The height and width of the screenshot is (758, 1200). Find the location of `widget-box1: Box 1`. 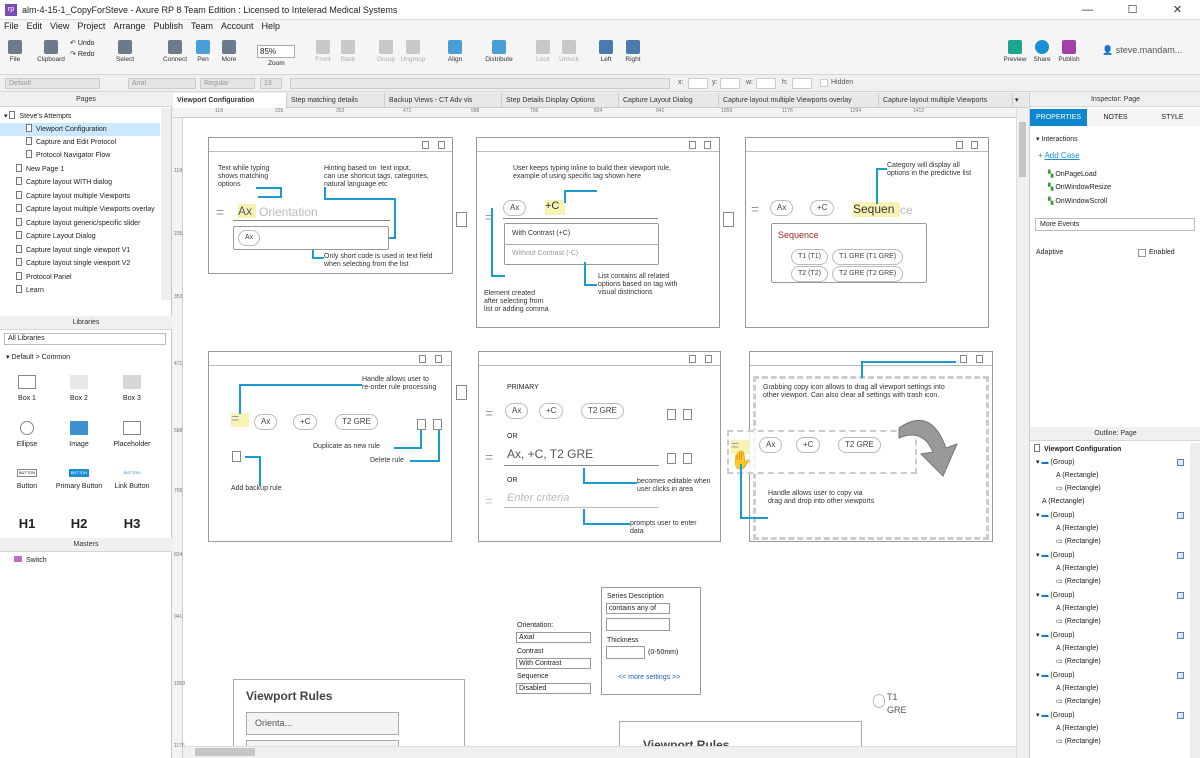

widget-box1: Box 1 is located at coordinates (27, 388).